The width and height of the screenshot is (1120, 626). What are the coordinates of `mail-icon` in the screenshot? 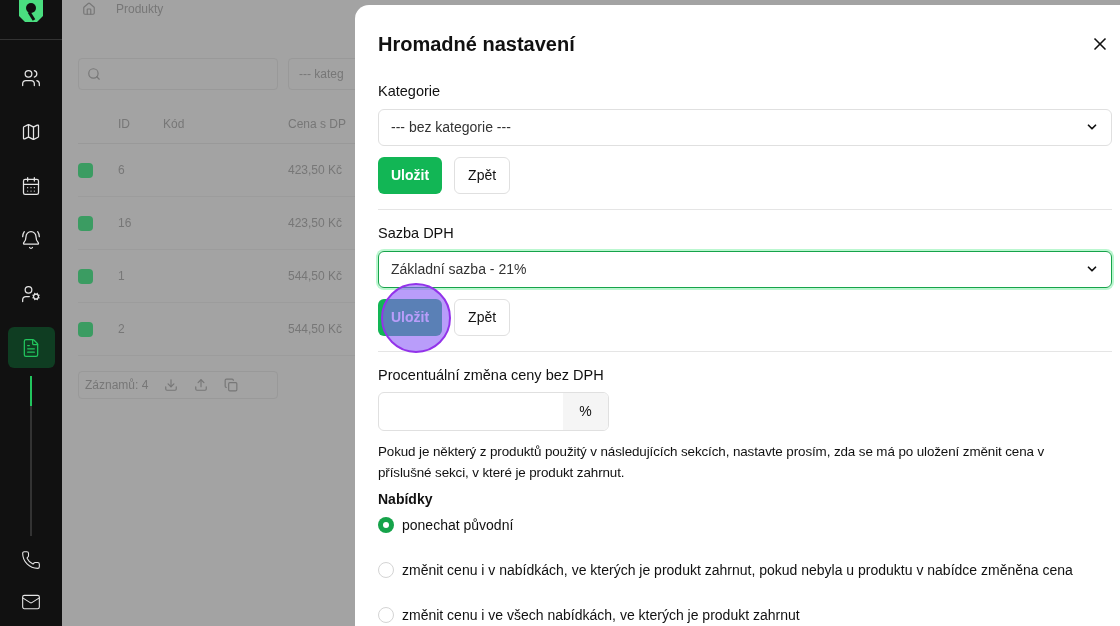 It's located at (31, 602).